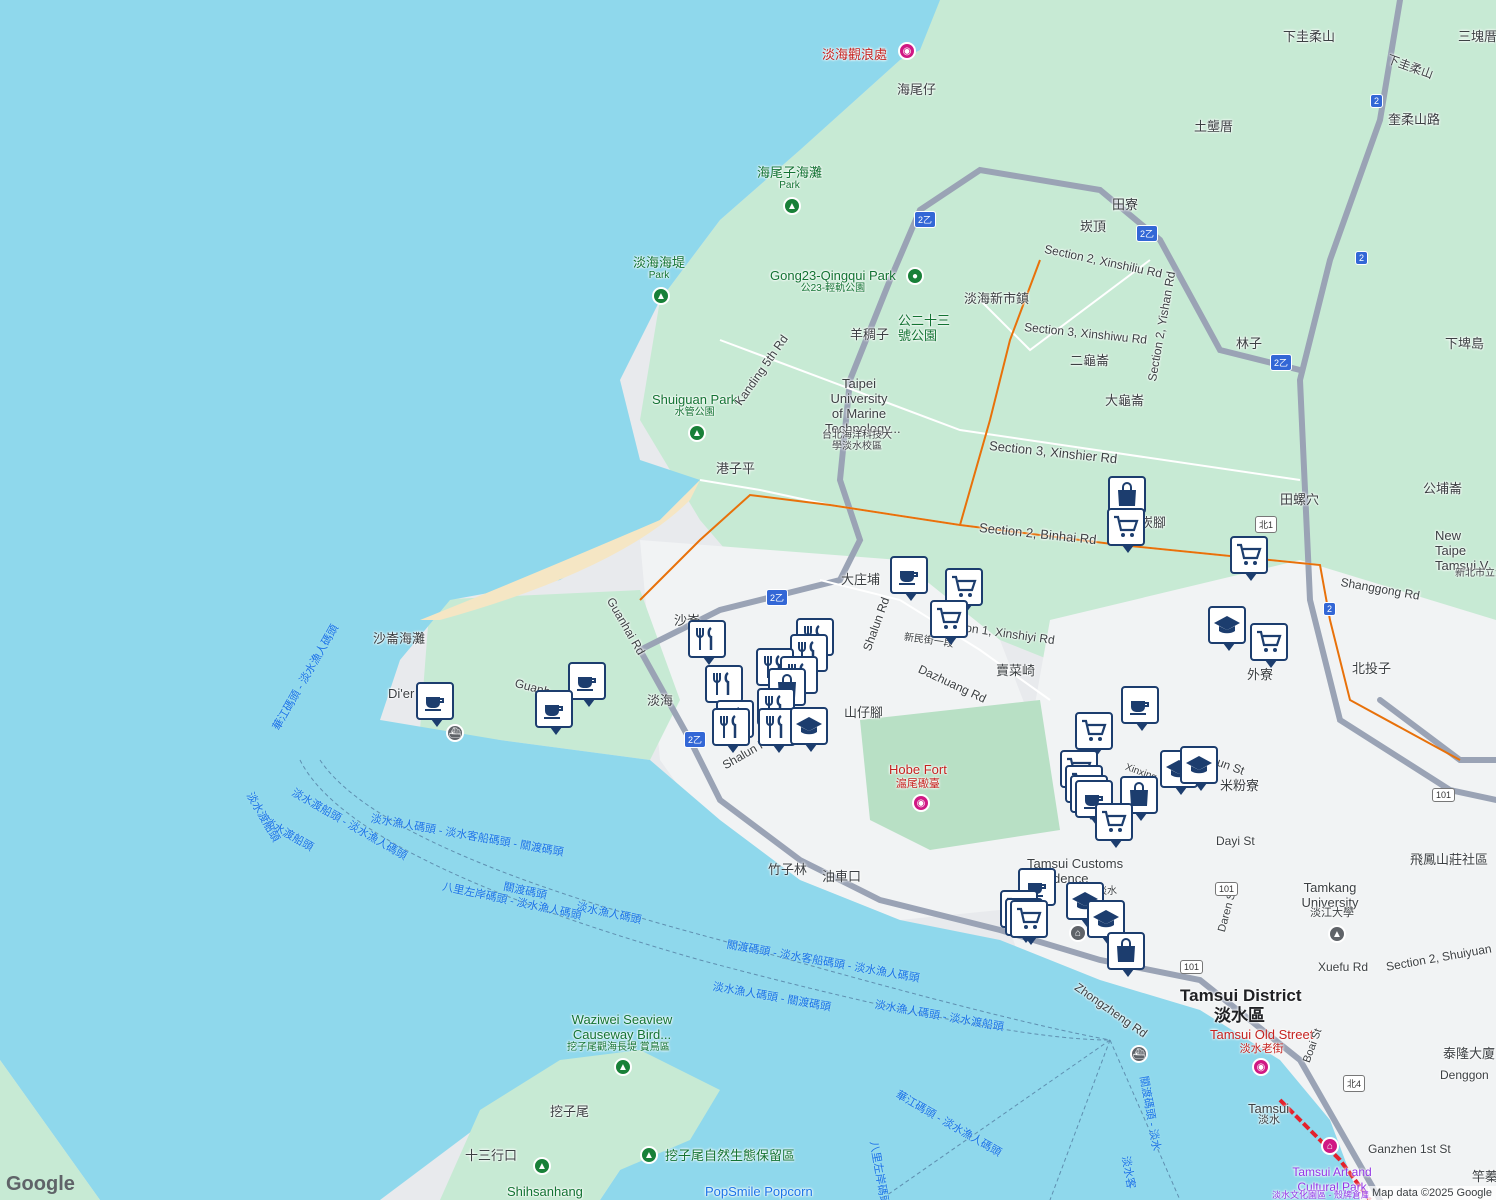  What do you see at coordinates (730, 1155) in the screenshot?
I see `park-label-waziwei-eco: 挖子尾自然生態保留區` at bounding box center [730, 1155].